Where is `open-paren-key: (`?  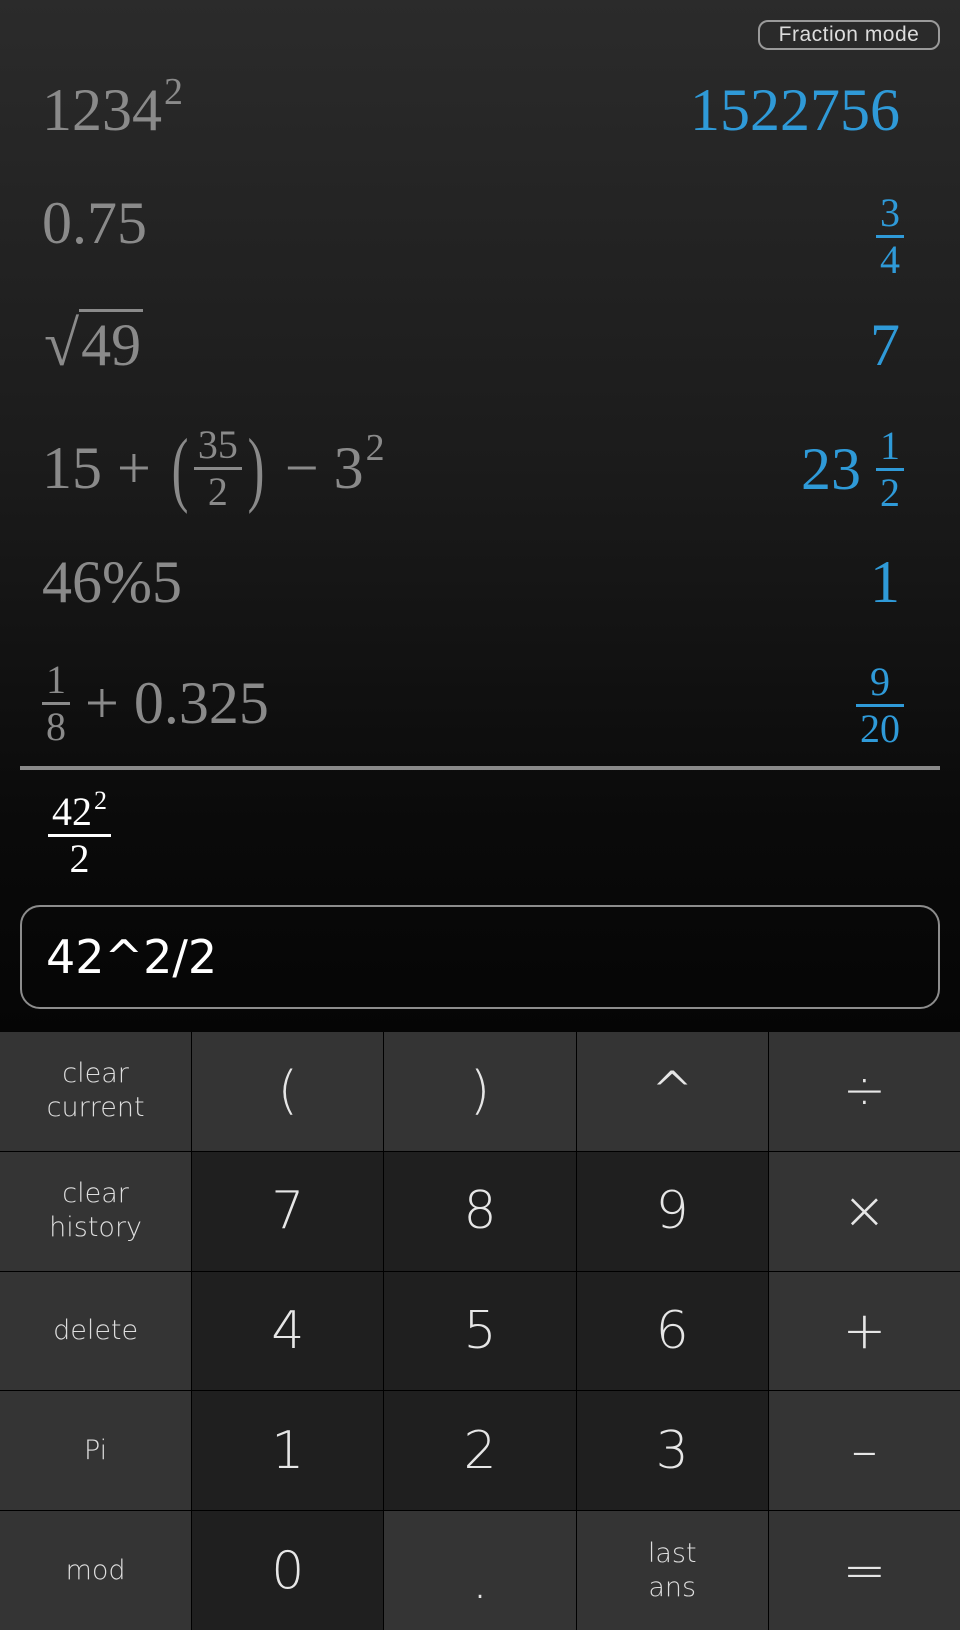
open-paren-key: ( is located at coordinates (288, 1091).